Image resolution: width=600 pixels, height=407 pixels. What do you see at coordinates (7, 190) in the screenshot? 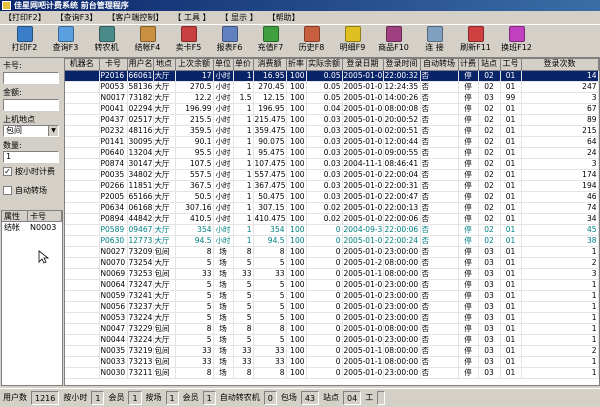
I see `auto-transfer-checkbox-box` at bounding box center [7, 190].